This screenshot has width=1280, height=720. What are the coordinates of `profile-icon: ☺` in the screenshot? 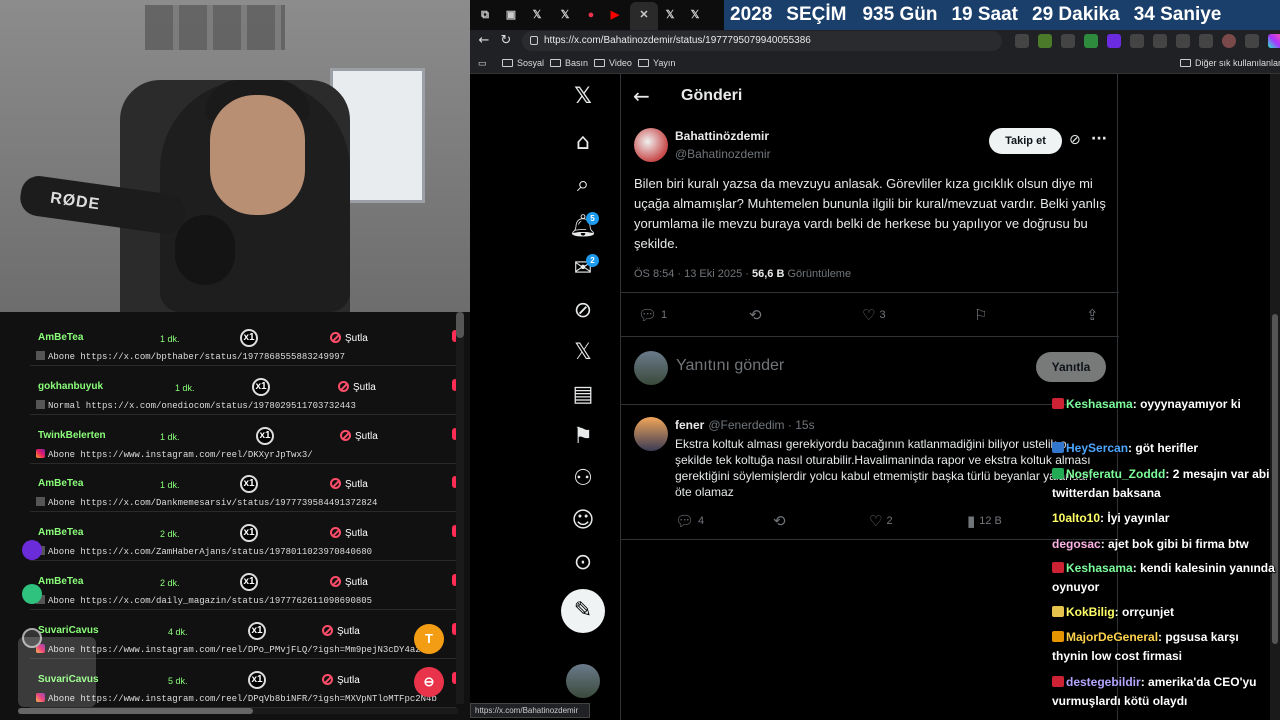 It's located at (583, 521).